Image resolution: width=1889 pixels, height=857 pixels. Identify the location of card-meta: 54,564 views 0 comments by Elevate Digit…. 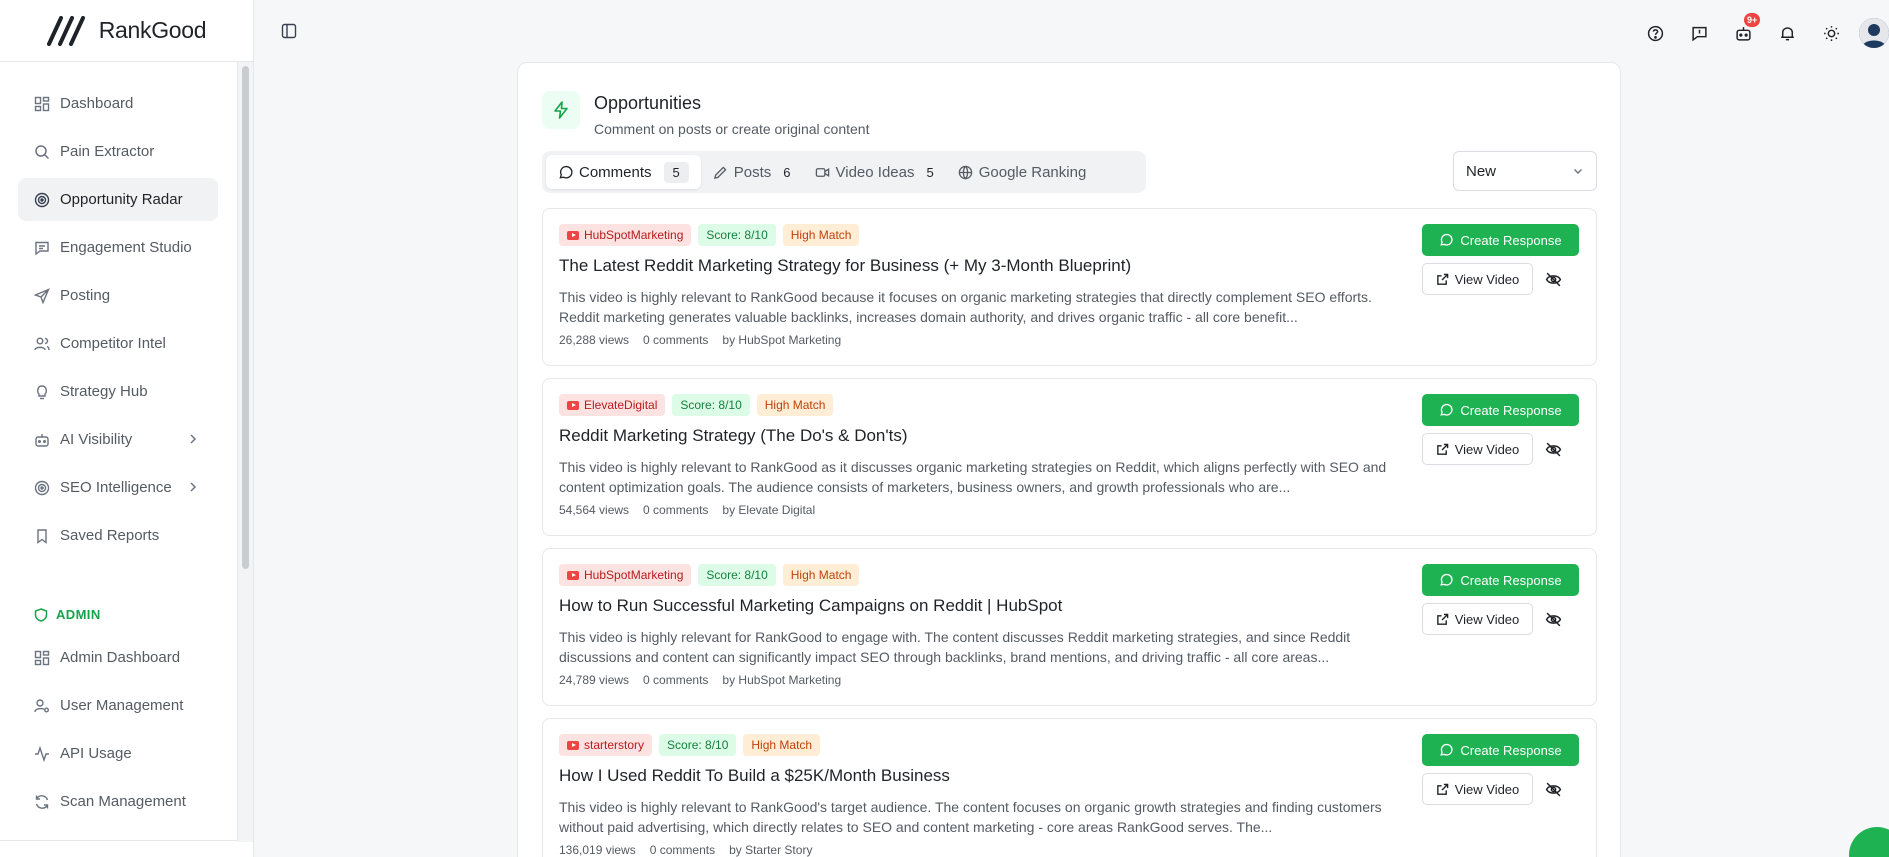
(687, 510).